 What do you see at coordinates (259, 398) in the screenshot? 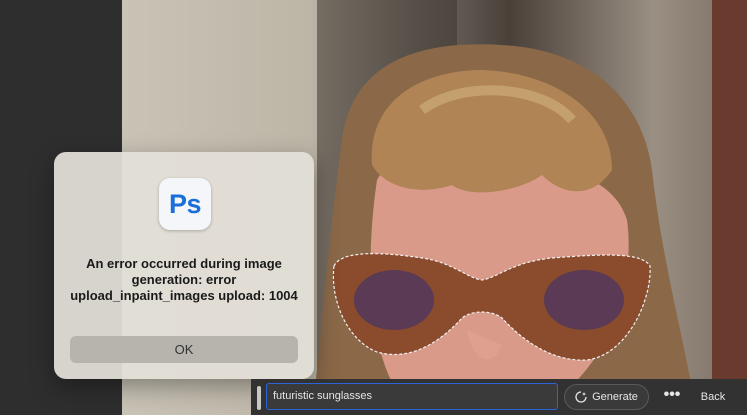
I see `drag-handle` at bounding box center [259, 398].